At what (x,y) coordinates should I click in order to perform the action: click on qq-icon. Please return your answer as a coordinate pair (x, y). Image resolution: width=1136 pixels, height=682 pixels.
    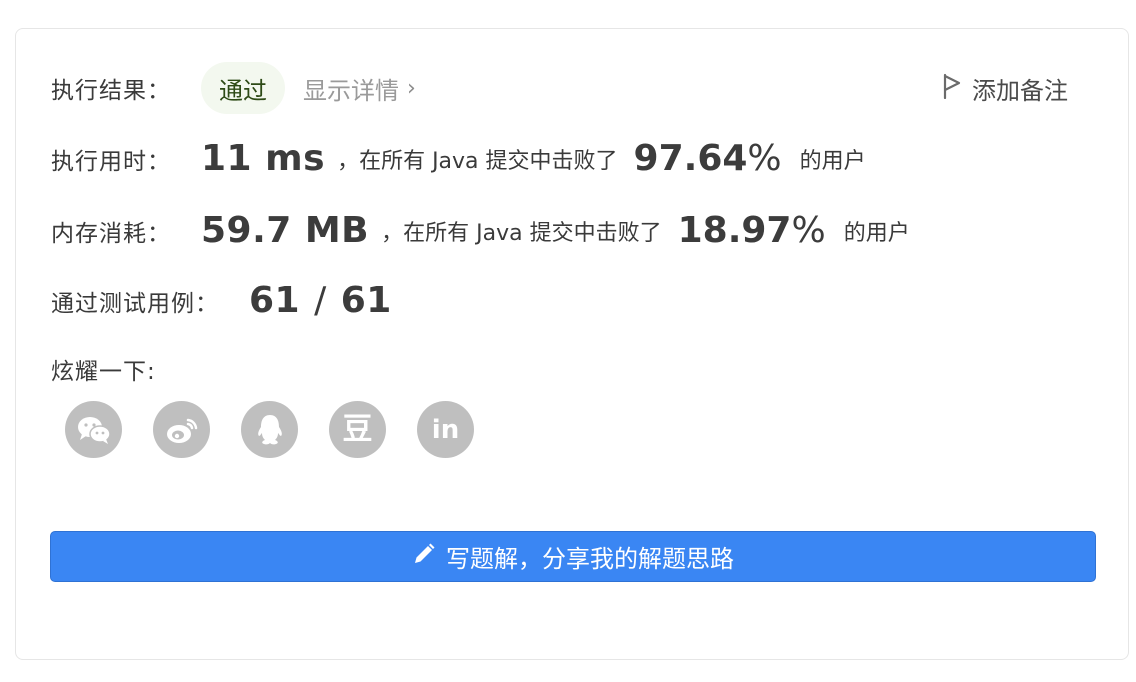
    Looking at the image, I should click on (269, 429).